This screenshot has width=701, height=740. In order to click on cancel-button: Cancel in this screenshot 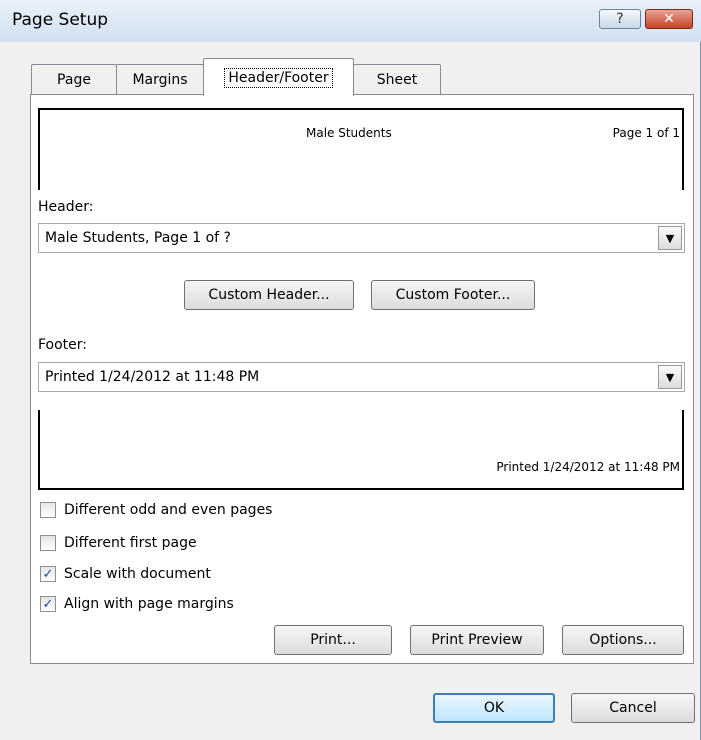, I will do `click(633, 708)`.